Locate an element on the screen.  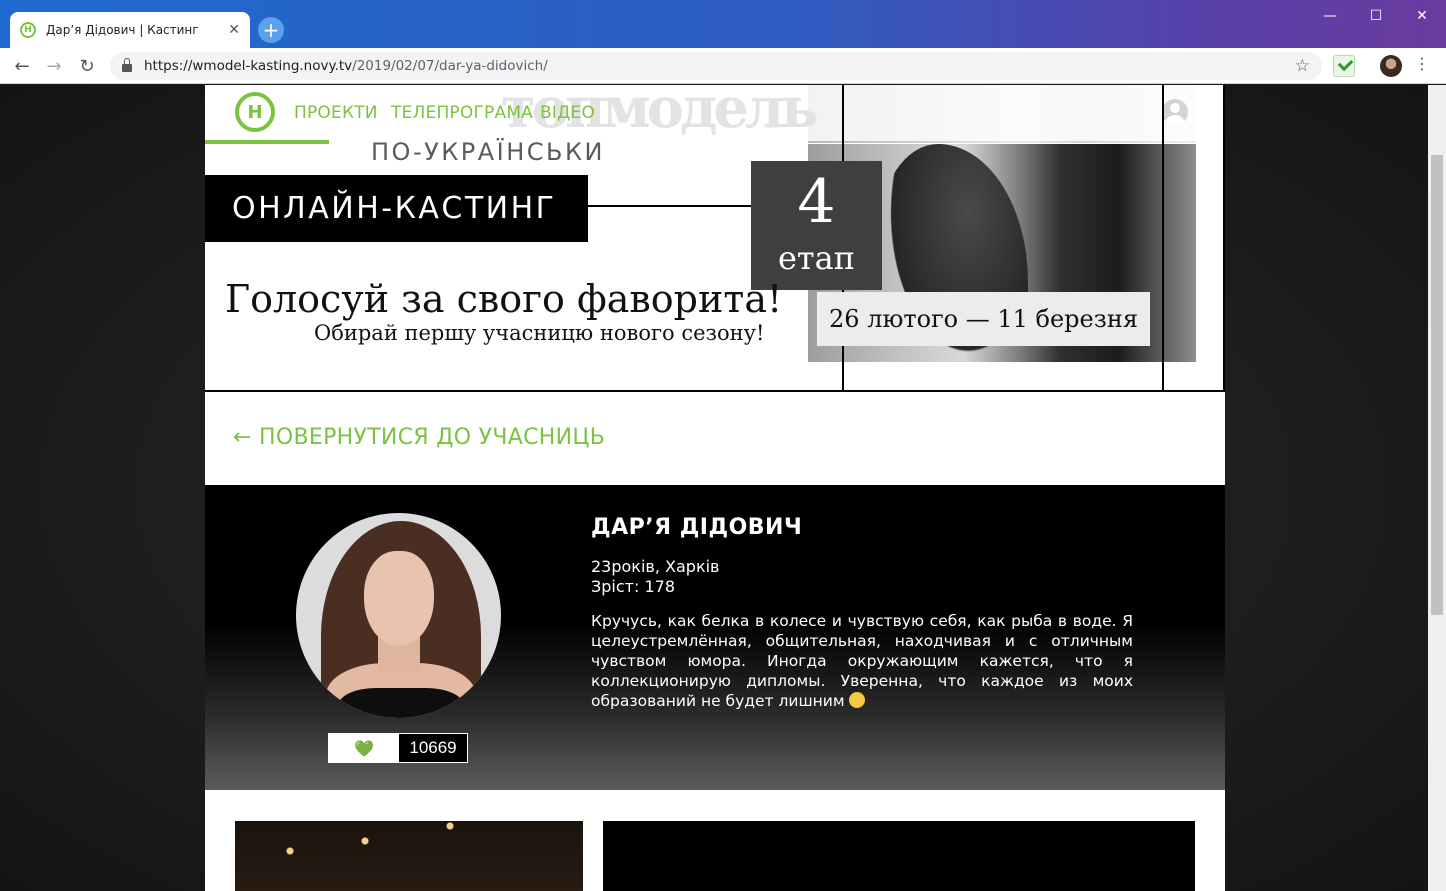
heart-icon: 💚 is located at coordinates (364, 748).